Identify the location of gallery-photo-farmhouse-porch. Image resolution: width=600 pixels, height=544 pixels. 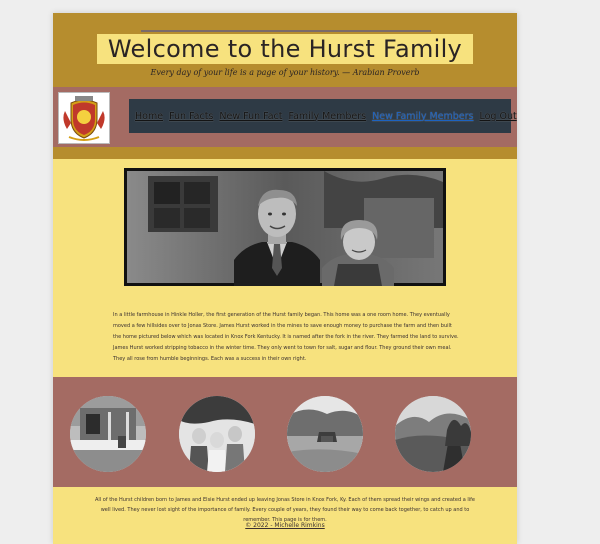
(108, 434).